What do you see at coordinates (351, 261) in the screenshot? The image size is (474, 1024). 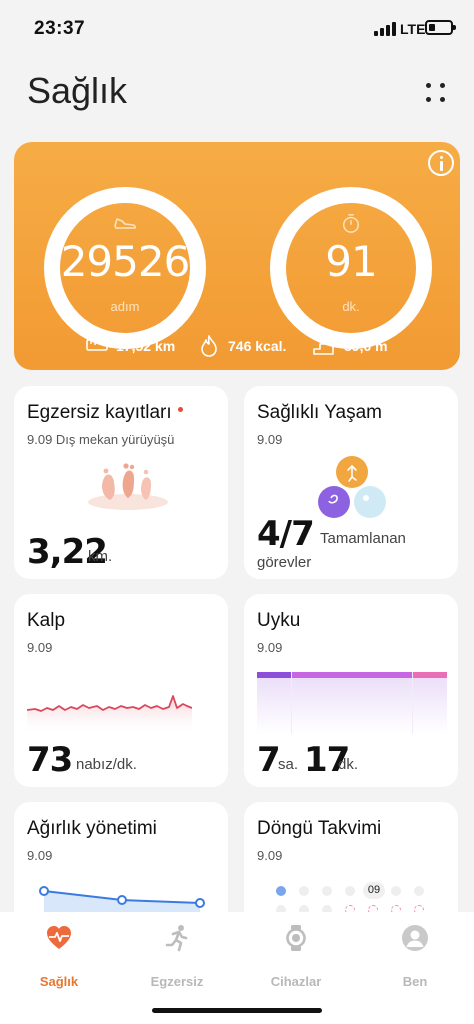 I see `active-minutes-value: 91` at bounding box center [351, 261].